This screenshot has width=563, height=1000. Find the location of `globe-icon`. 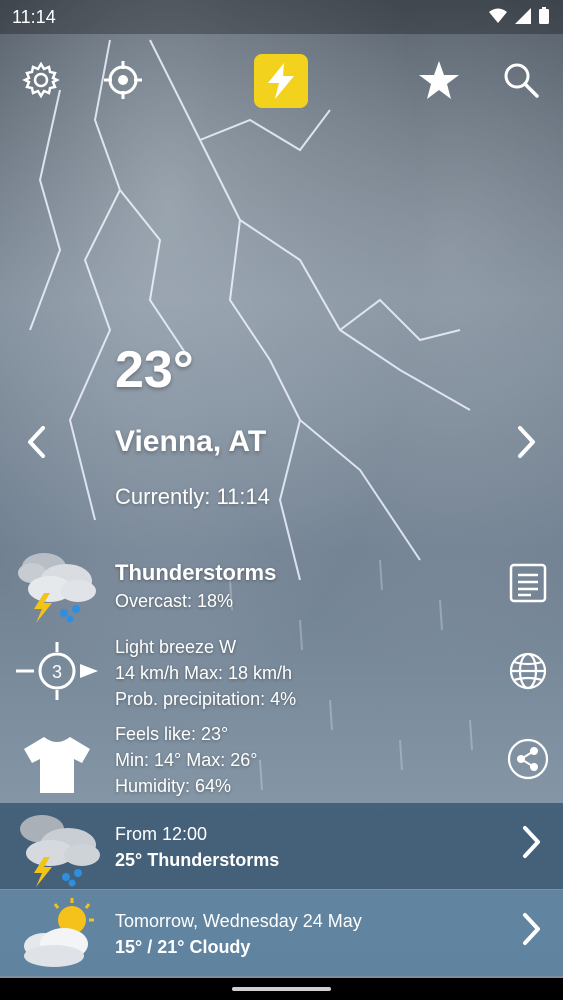

globe-icon is located at coordinates (528, 671).